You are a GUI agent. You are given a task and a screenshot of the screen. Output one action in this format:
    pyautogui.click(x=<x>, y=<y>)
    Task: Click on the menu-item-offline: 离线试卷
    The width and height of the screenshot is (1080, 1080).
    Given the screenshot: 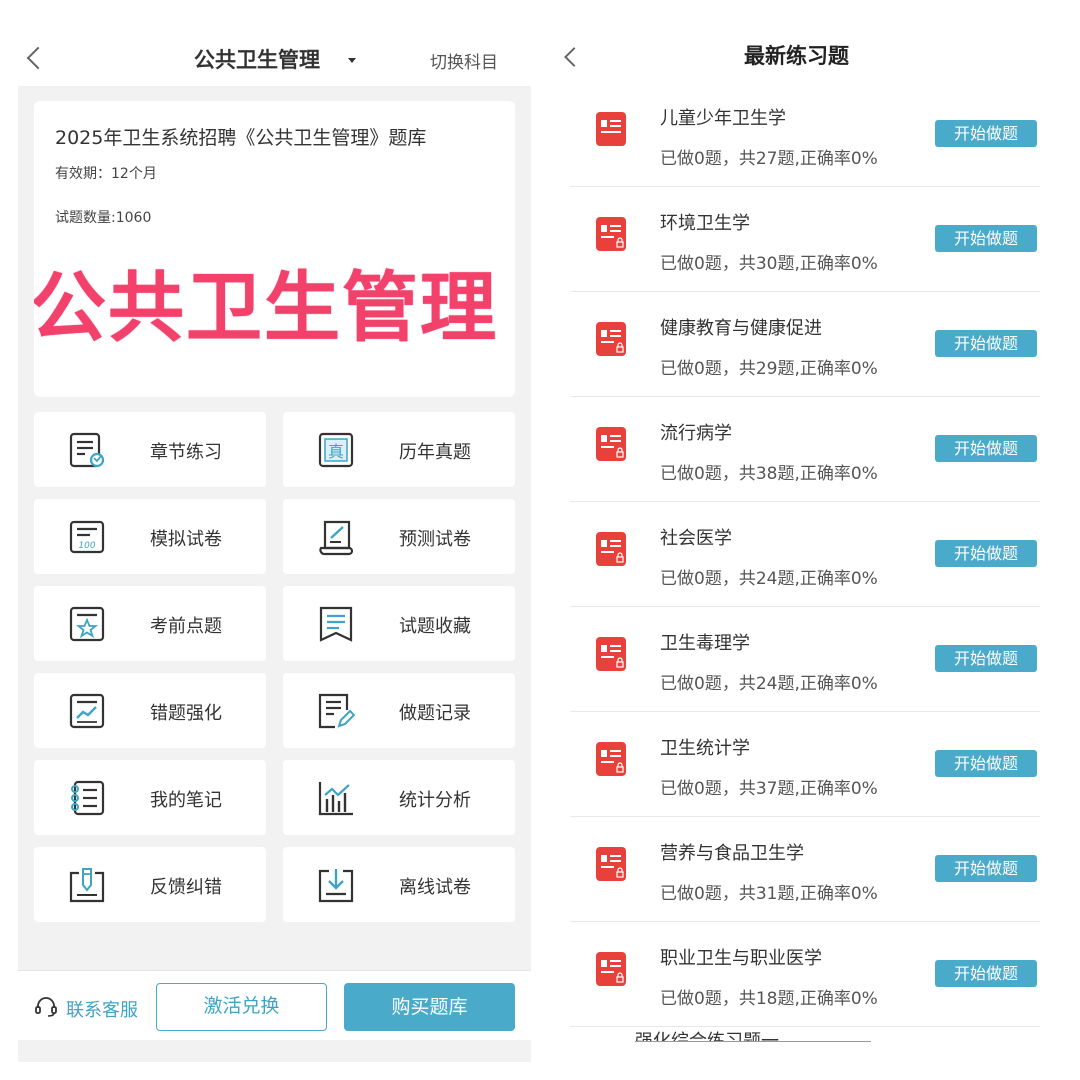 What is the action you would take?
    pyautogui.click(x=399, y=884)
    